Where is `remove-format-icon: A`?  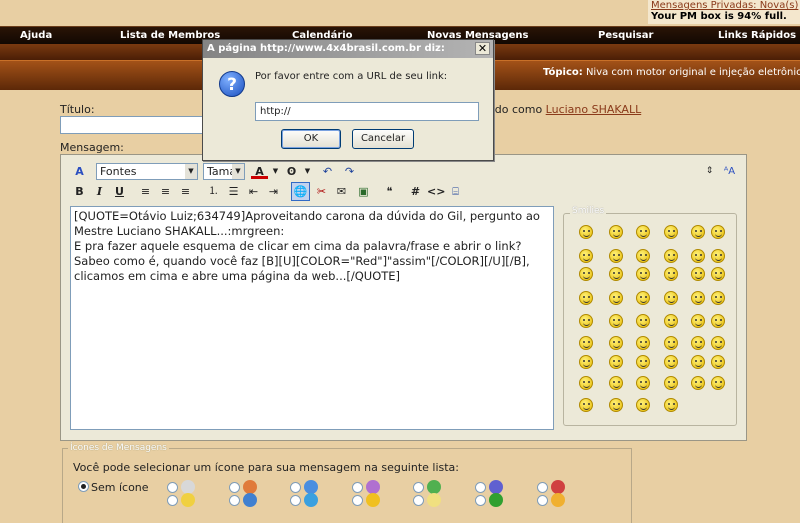 remove-format-icon: A is located at coordinates (79, 171).